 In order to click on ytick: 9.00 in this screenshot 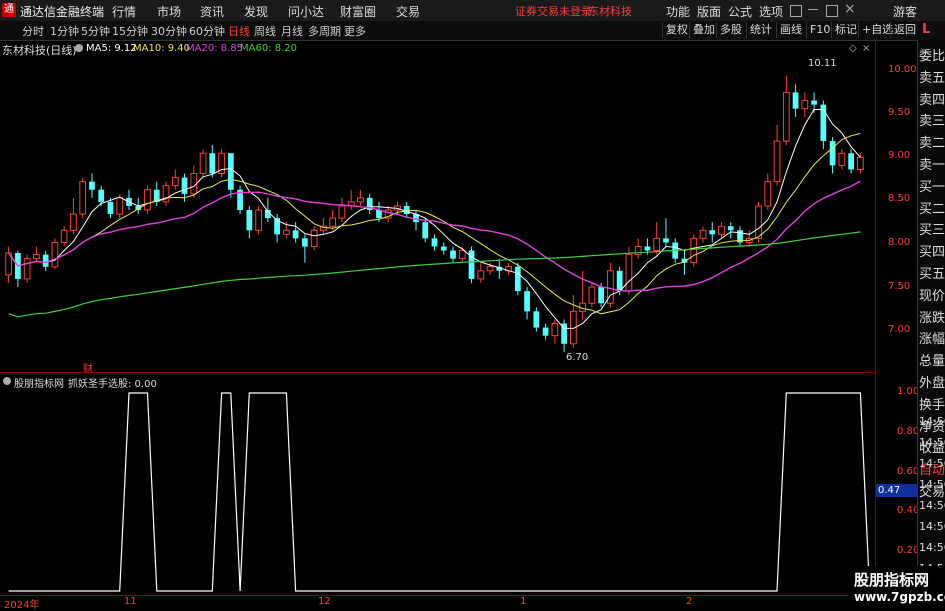, I will do `click(899, 155)`.